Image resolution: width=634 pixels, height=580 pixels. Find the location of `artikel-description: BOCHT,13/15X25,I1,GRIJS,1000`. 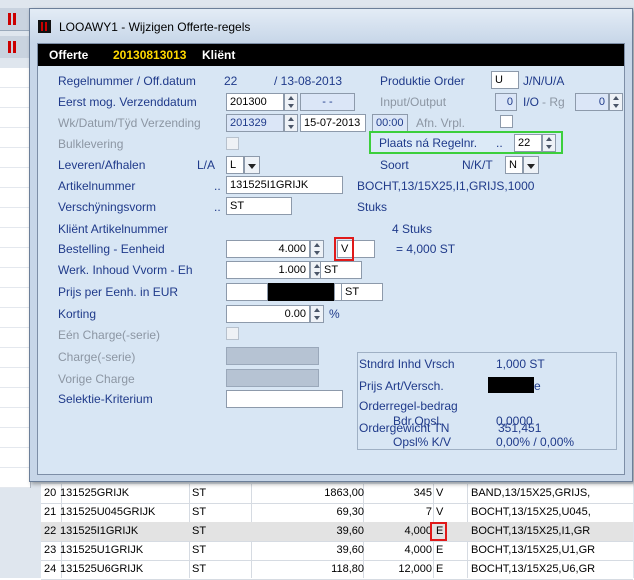

artikel-description: BOCHT,13/15X25,I1,GRIJS,1000 is located at coordinates (446, 186).